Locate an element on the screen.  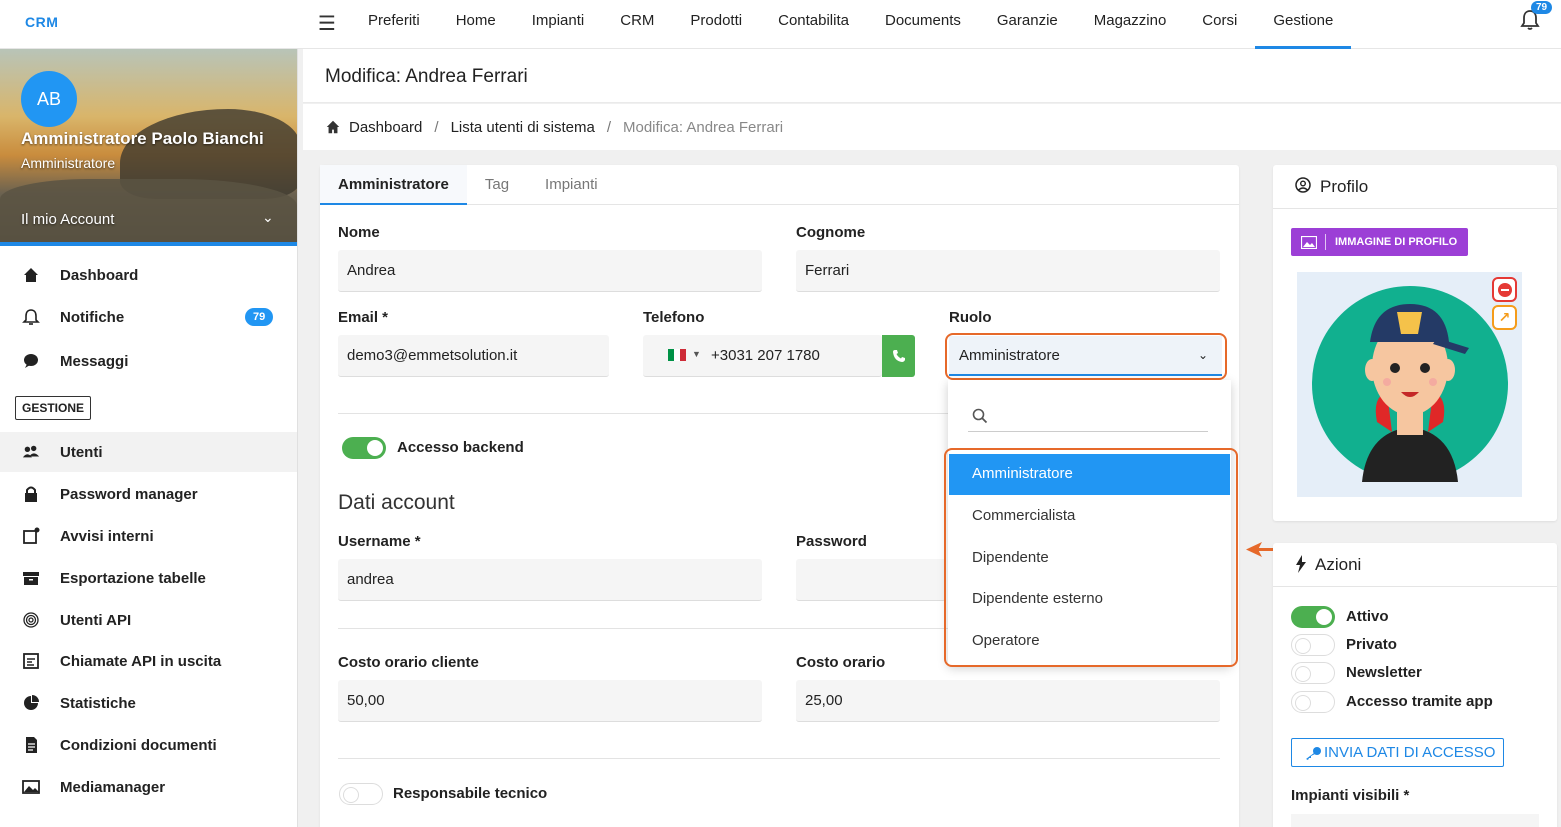
tab-bar: Amministratore Tag Impianti is located at coordinates (779, 185).